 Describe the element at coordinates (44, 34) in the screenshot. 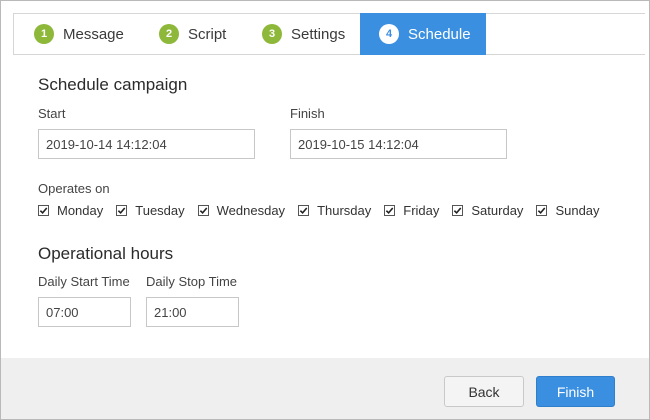

I see `step-number-badge: 1` at that location.